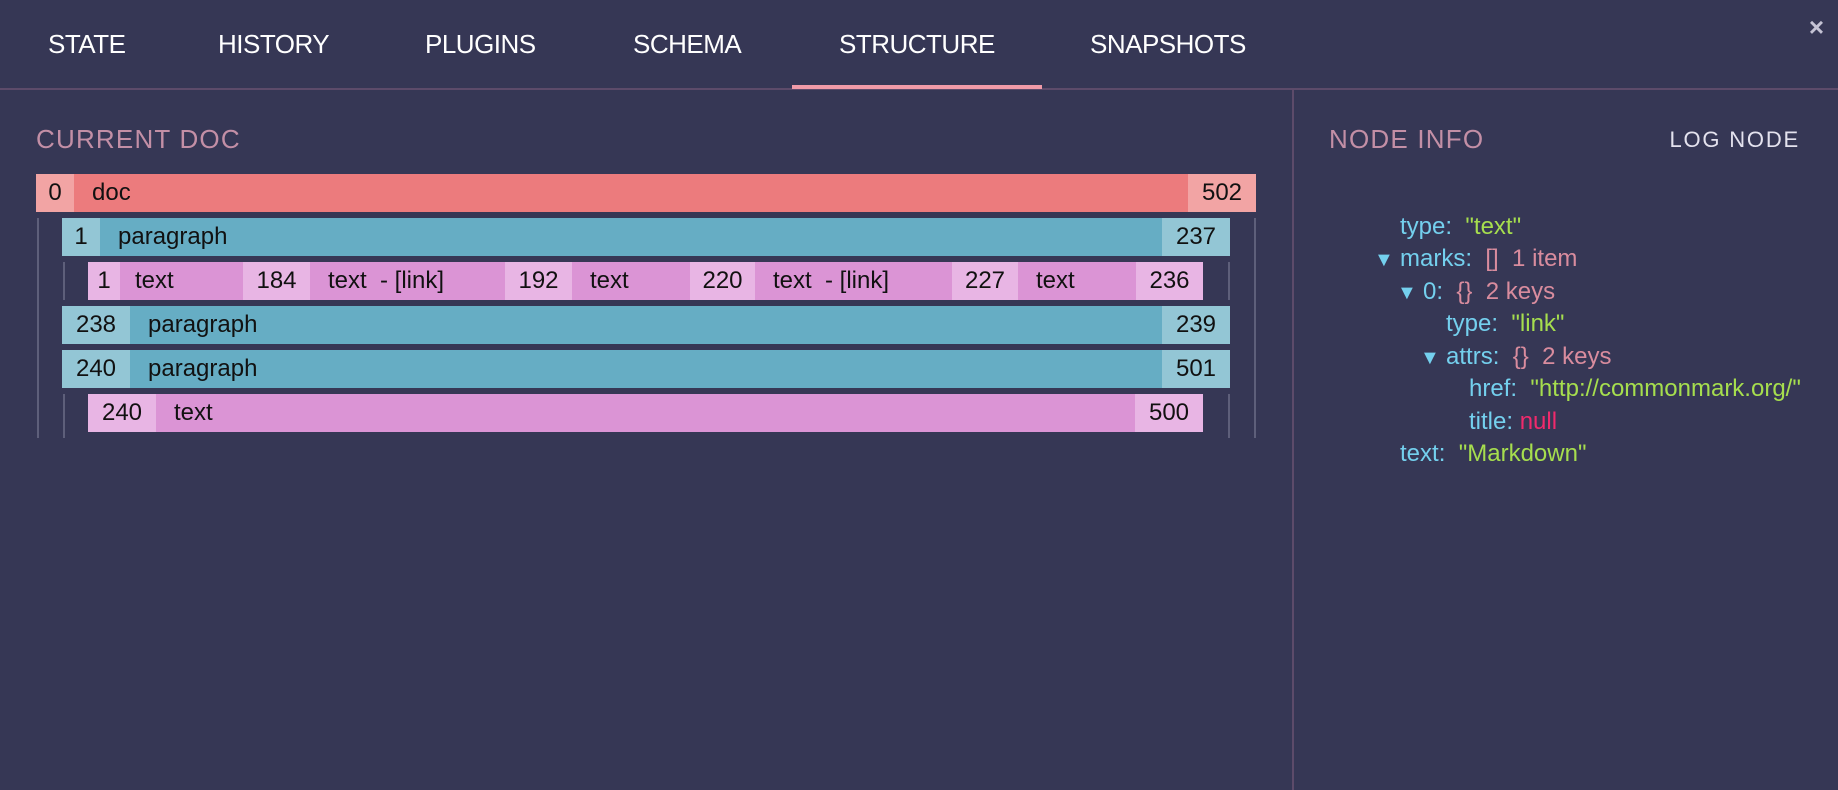  What do you see at coordinates (1196, 237) in the screenshot?
I see `node-end-pos: 237` at bounding box center [1196, 237].